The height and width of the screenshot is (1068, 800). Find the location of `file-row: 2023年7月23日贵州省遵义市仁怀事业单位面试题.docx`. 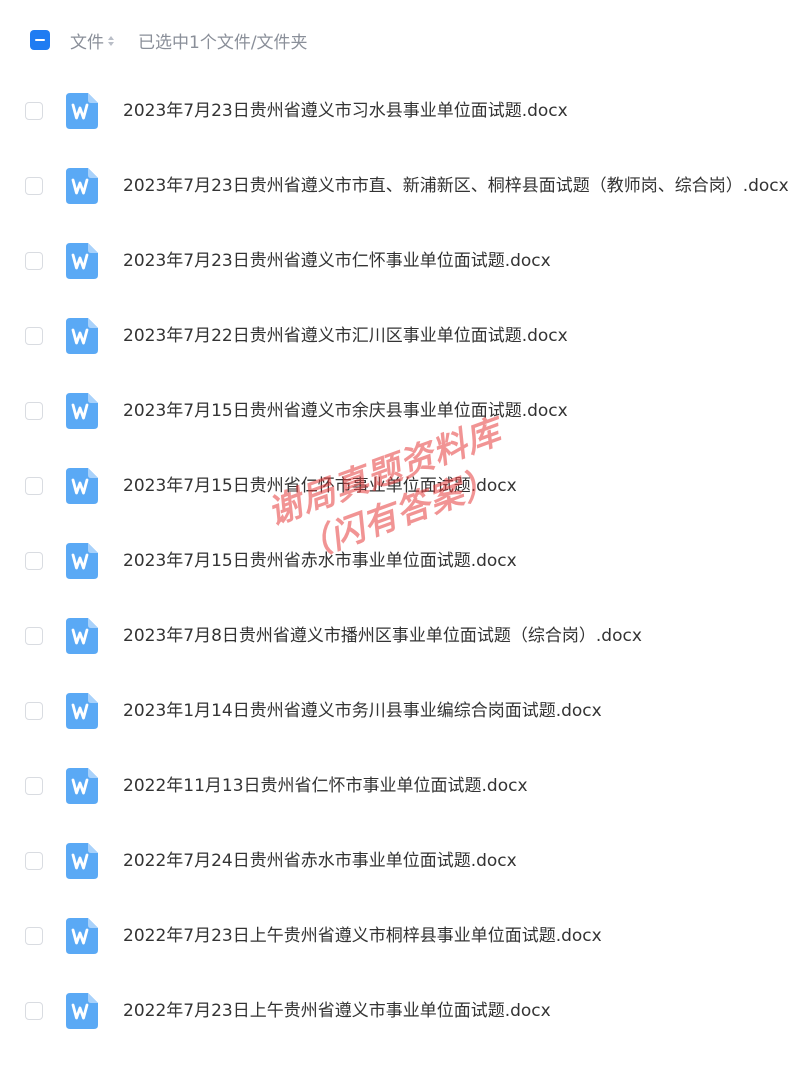

file-row: 2023年7月23日贵州省遵义市仁怀事业单位面试题.docx is located at coordinates (400, 262).